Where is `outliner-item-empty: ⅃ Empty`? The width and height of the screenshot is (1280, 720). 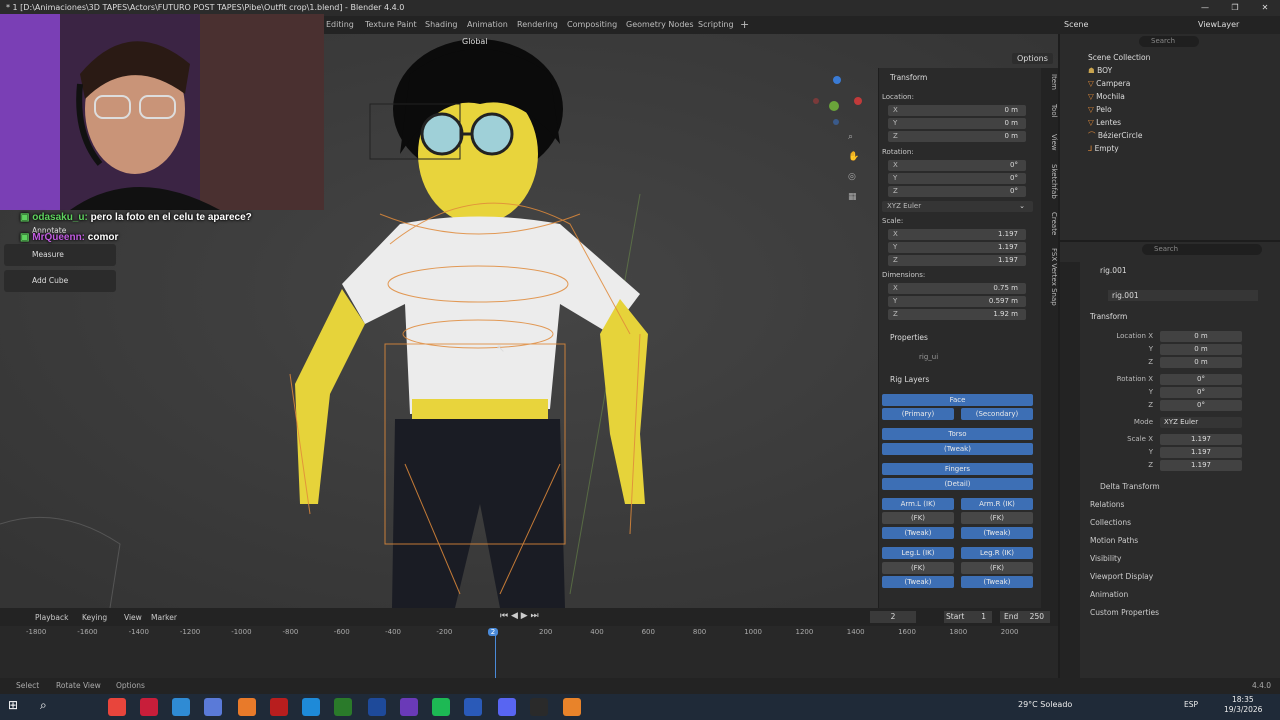
outliner-item-empty: ⅃ Empty is located at coordinates (1103, 149).